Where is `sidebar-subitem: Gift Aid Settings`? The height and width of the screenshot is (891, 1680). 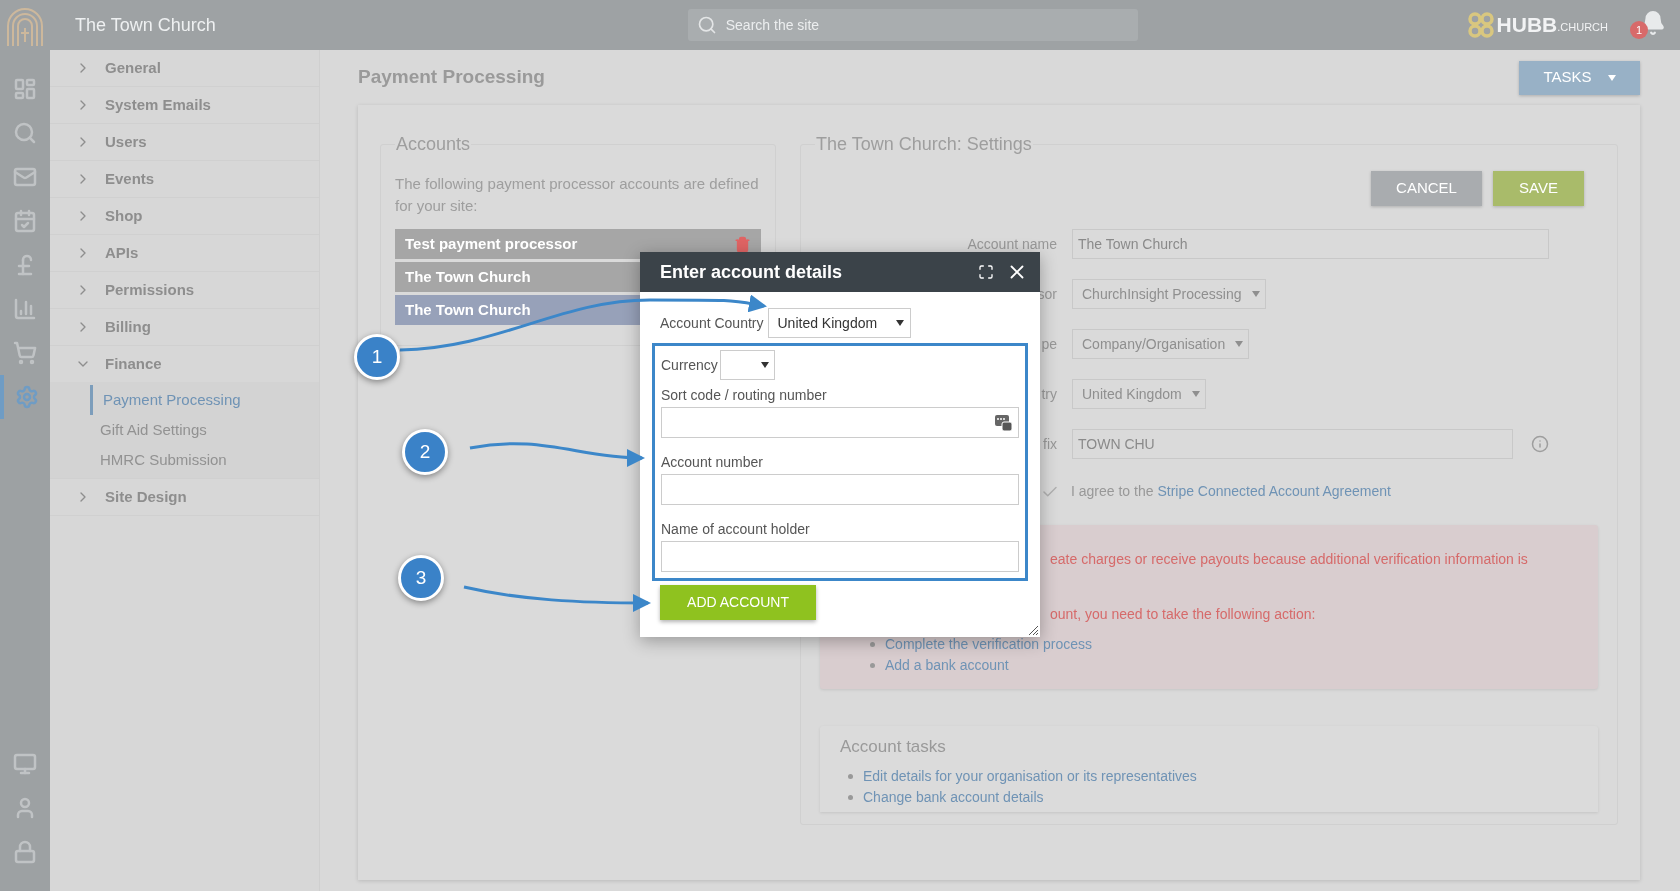 sidebar-subitem: Gift Aid Settings is located at coordinates (204, 430).